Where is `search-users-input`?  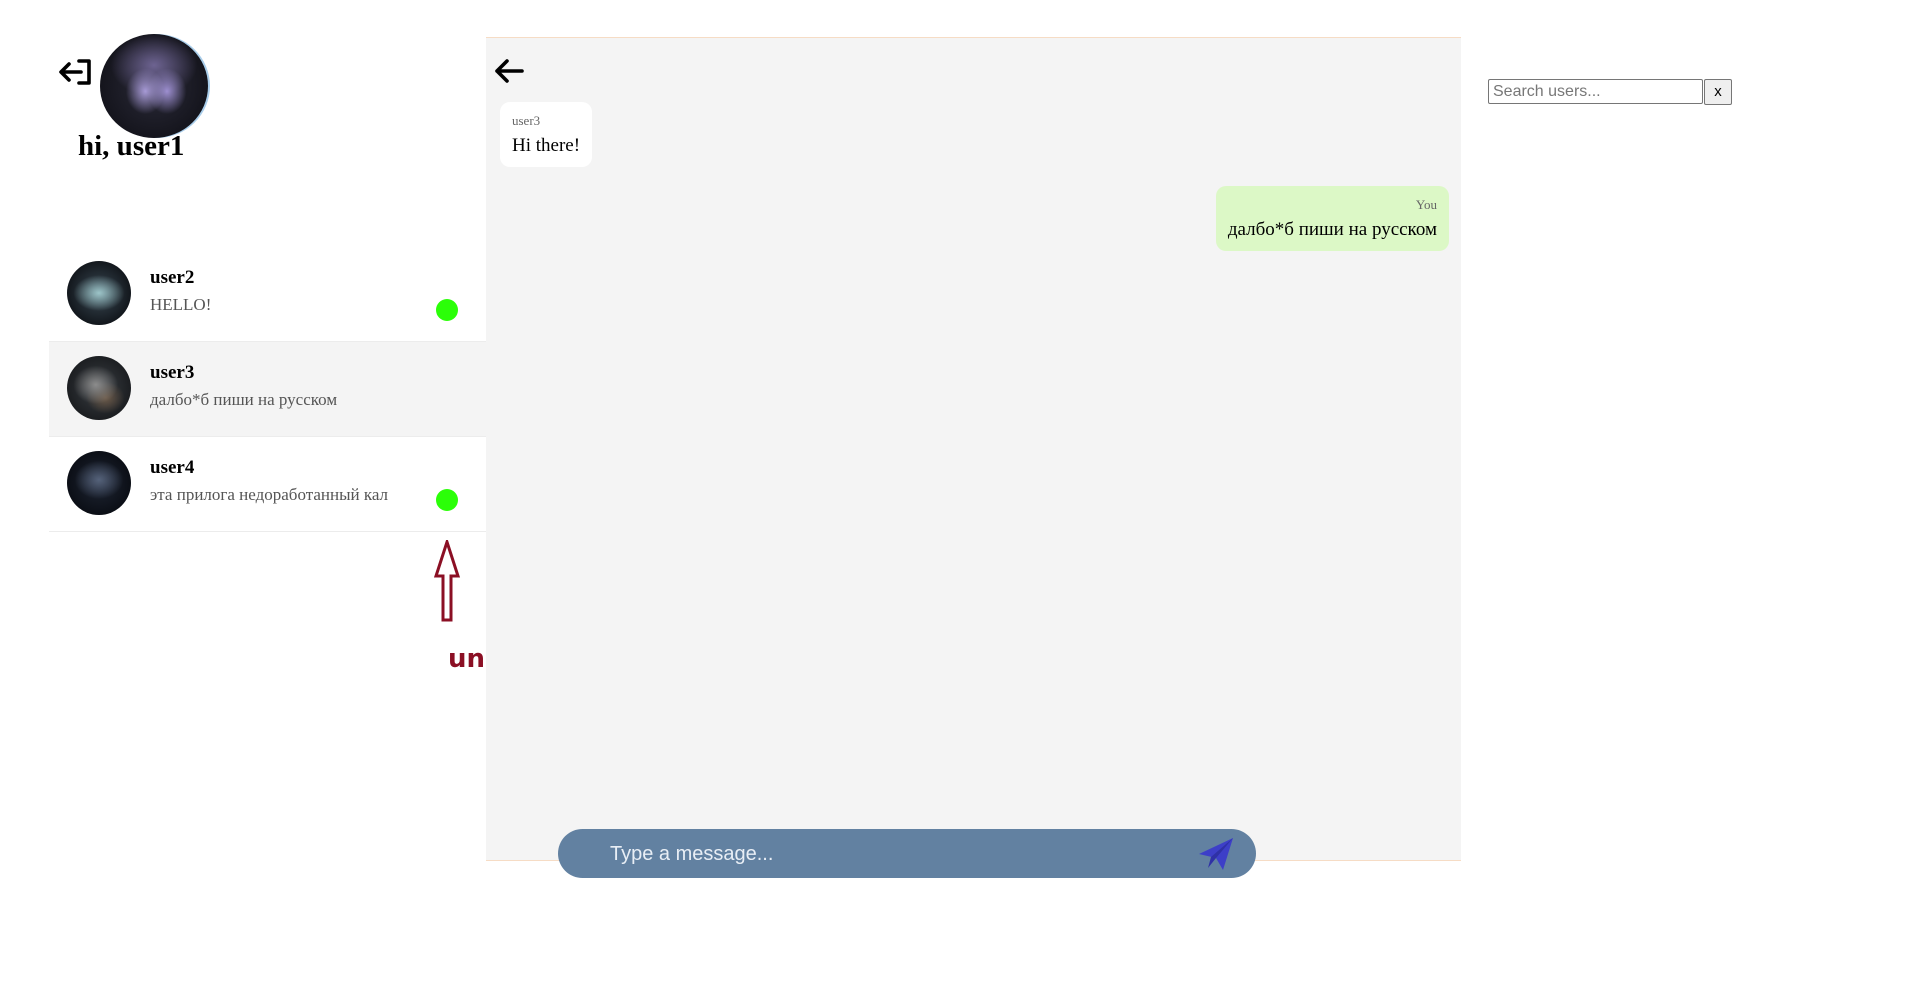
search-users-input is located at coordinates (1595, 91).